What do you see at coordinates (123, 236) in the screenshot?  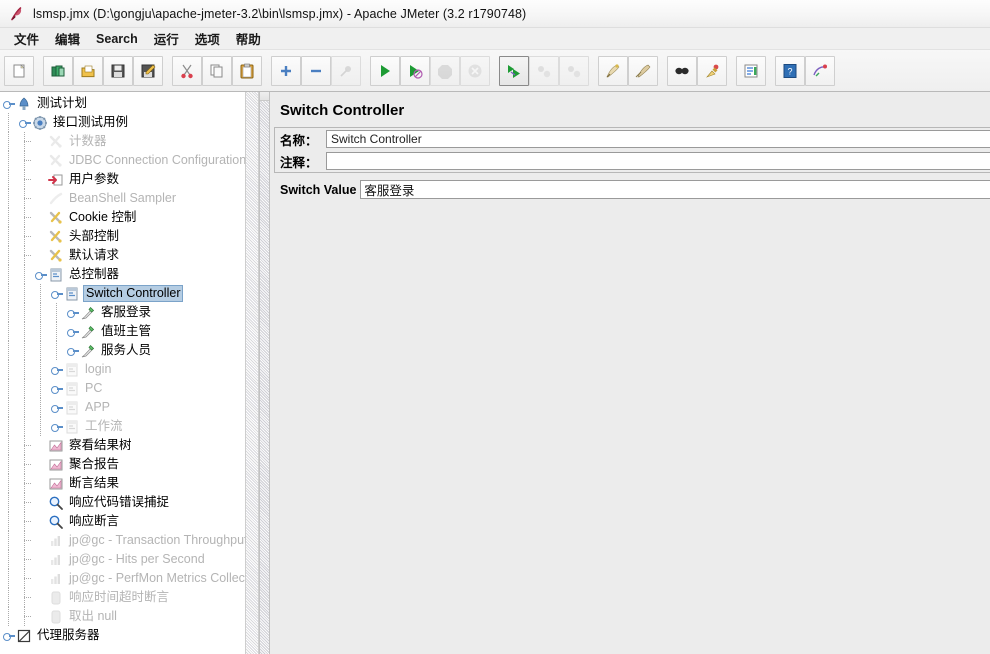 I see `tree-node: 头部控制` at bounding box center [123, 236].